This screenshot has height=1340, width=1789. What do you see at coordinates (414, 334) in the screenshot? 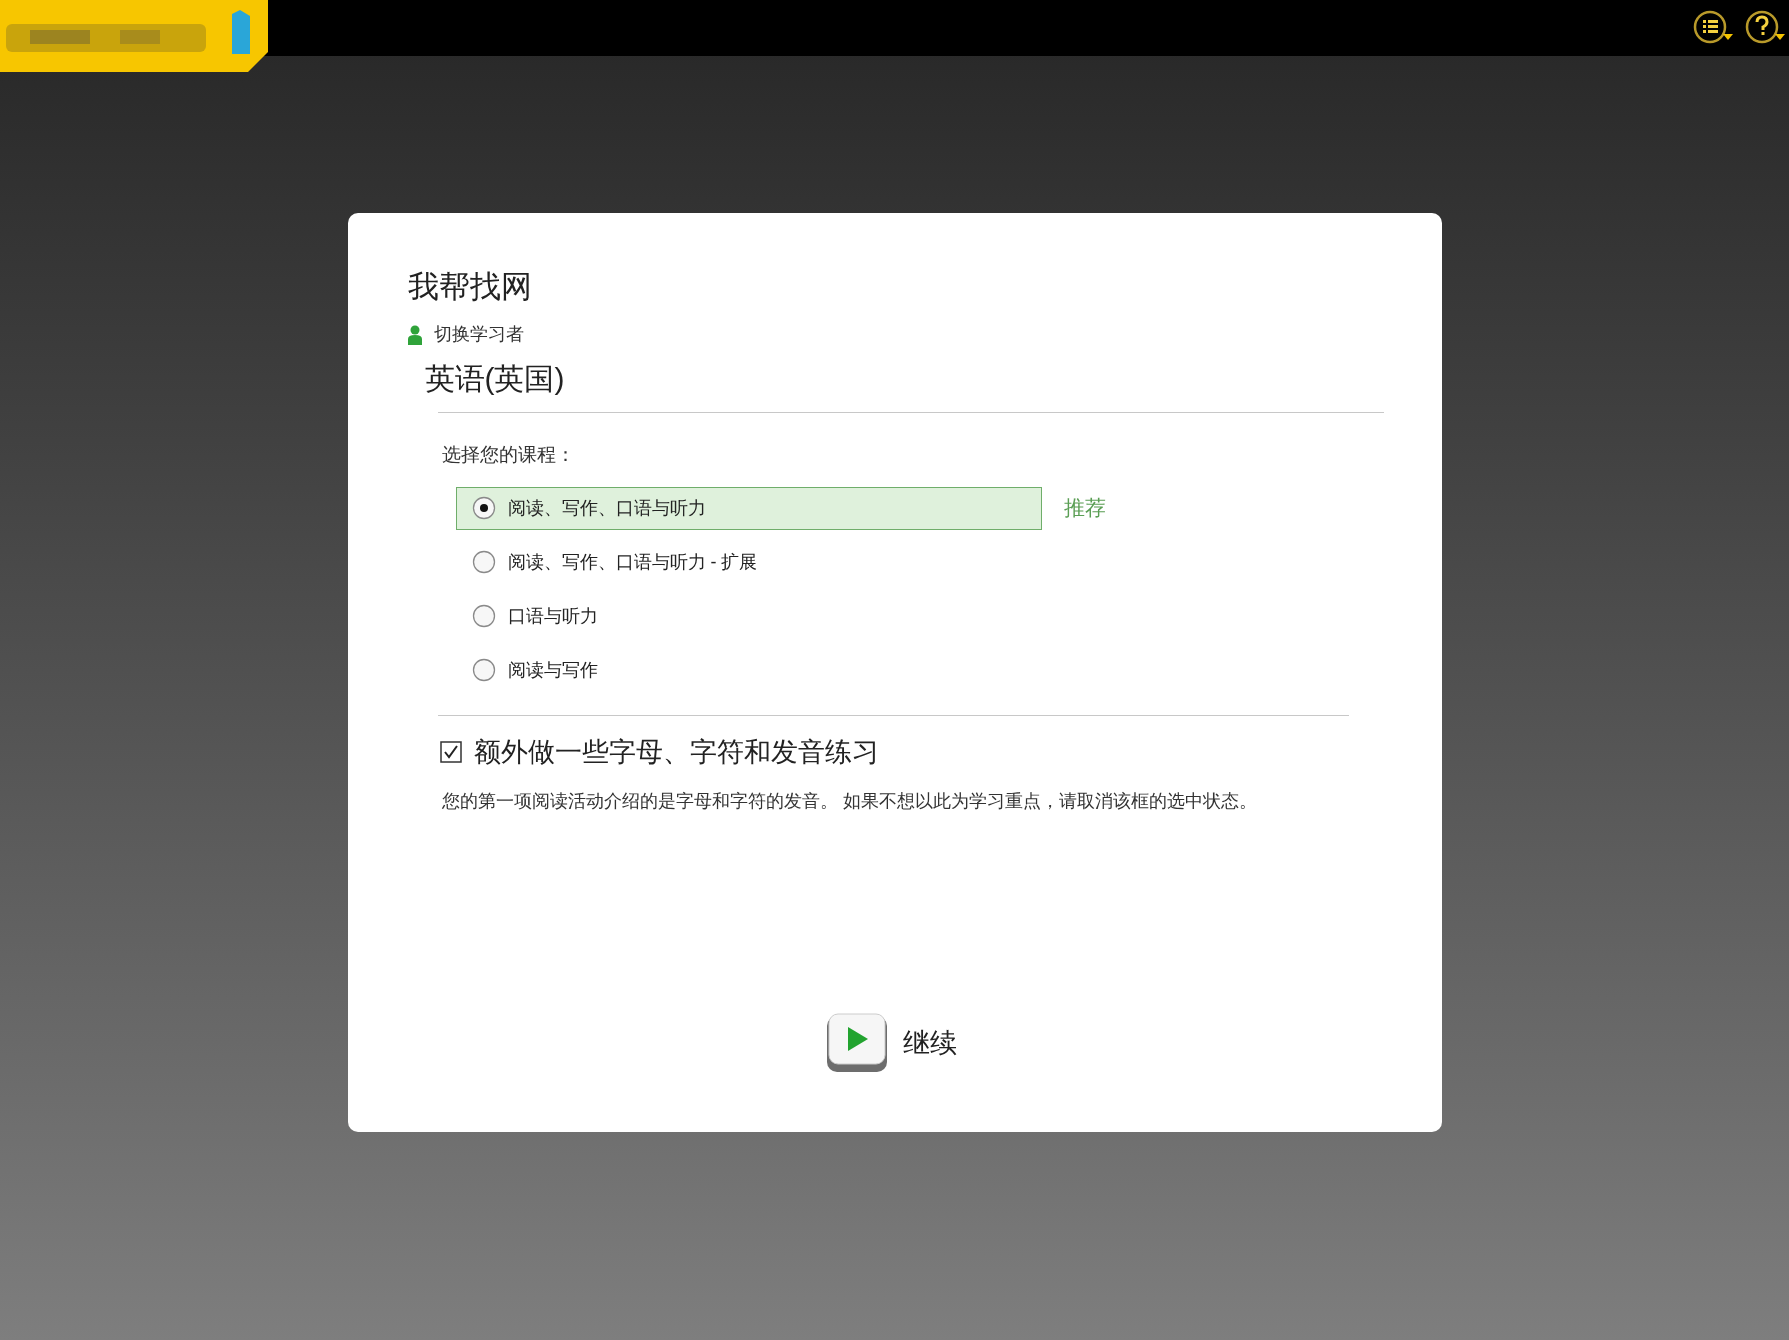
I see `person-icon` at bounding box center [414, 334].